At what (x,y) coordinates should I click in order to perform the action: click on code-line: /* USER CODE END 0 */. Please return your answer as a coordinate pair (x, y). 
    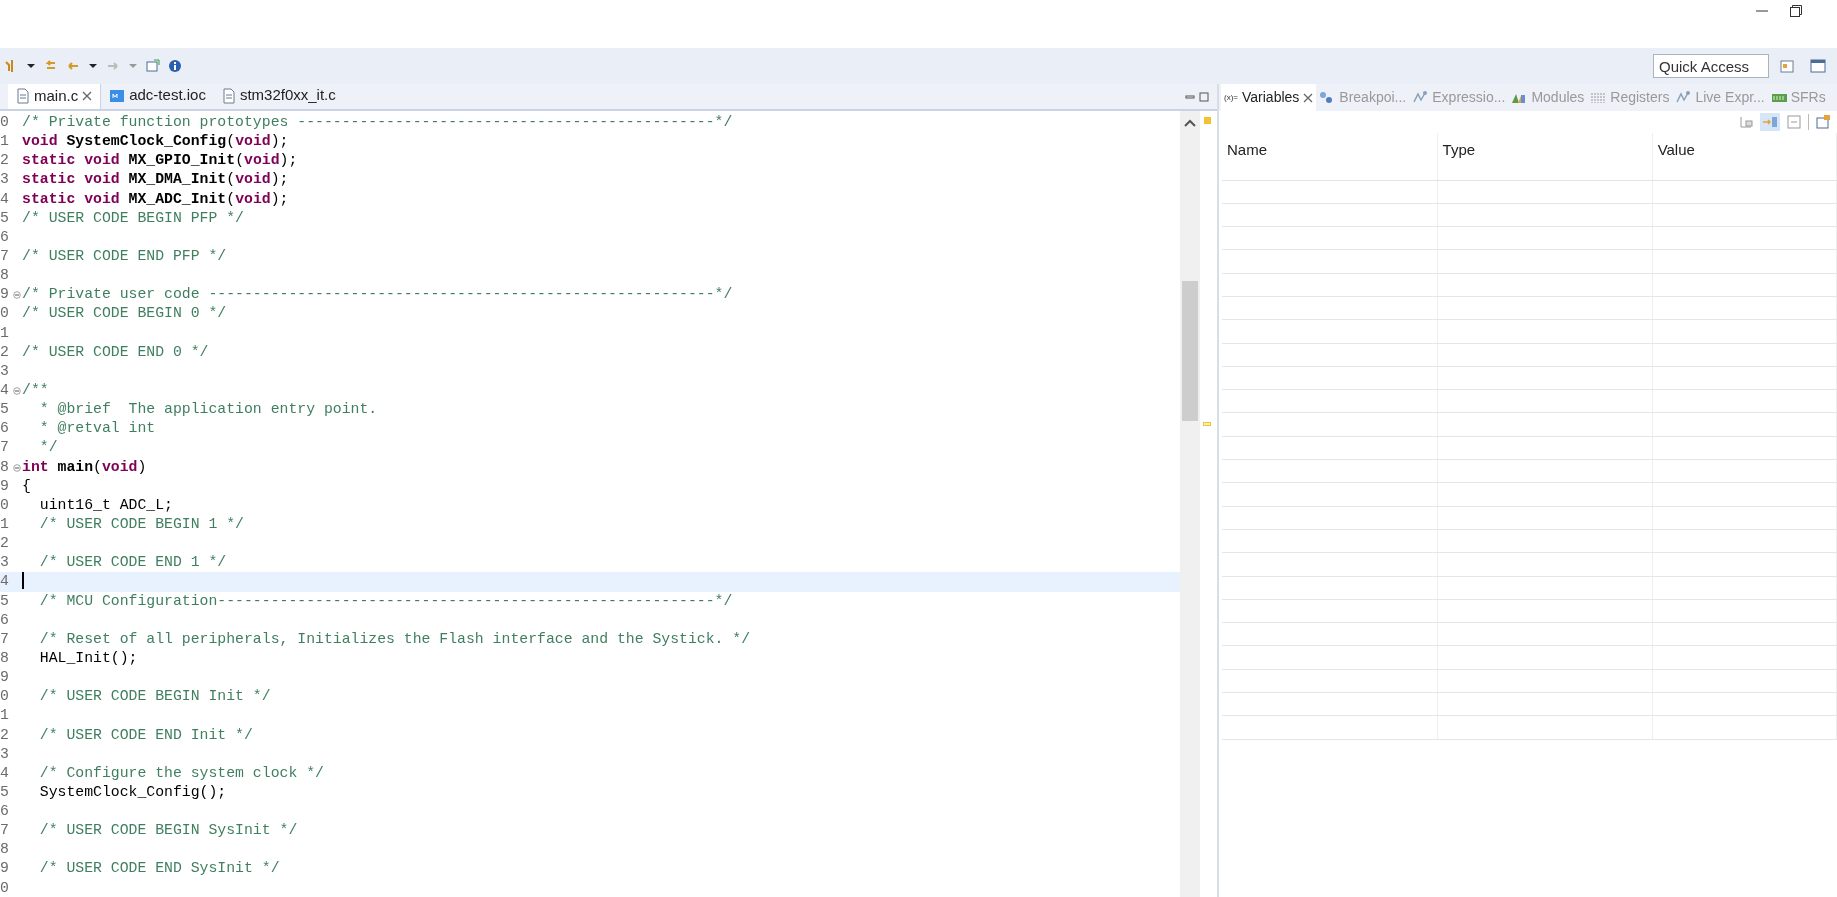
    Looking at the image, I should click on (115, 352).